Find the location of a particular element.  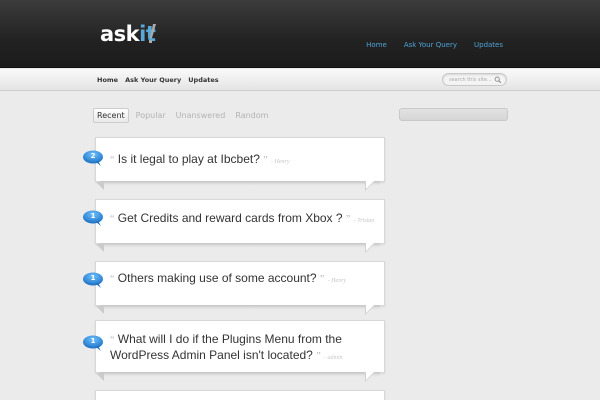

sub-nav-ask-your-query: Ask Your Query is located at coordinates (153, 80).